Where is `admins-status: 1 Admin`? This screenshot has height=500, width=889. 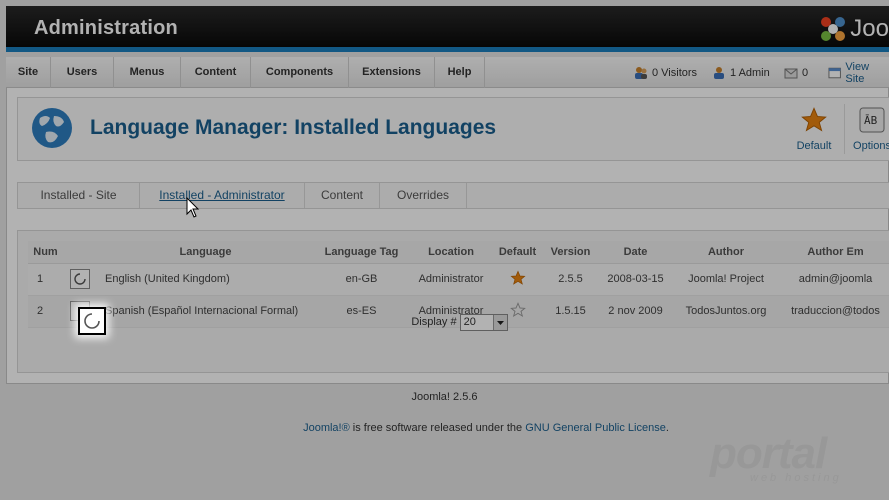
admins-status: 1 Admin is located at coordinates (741, 72).